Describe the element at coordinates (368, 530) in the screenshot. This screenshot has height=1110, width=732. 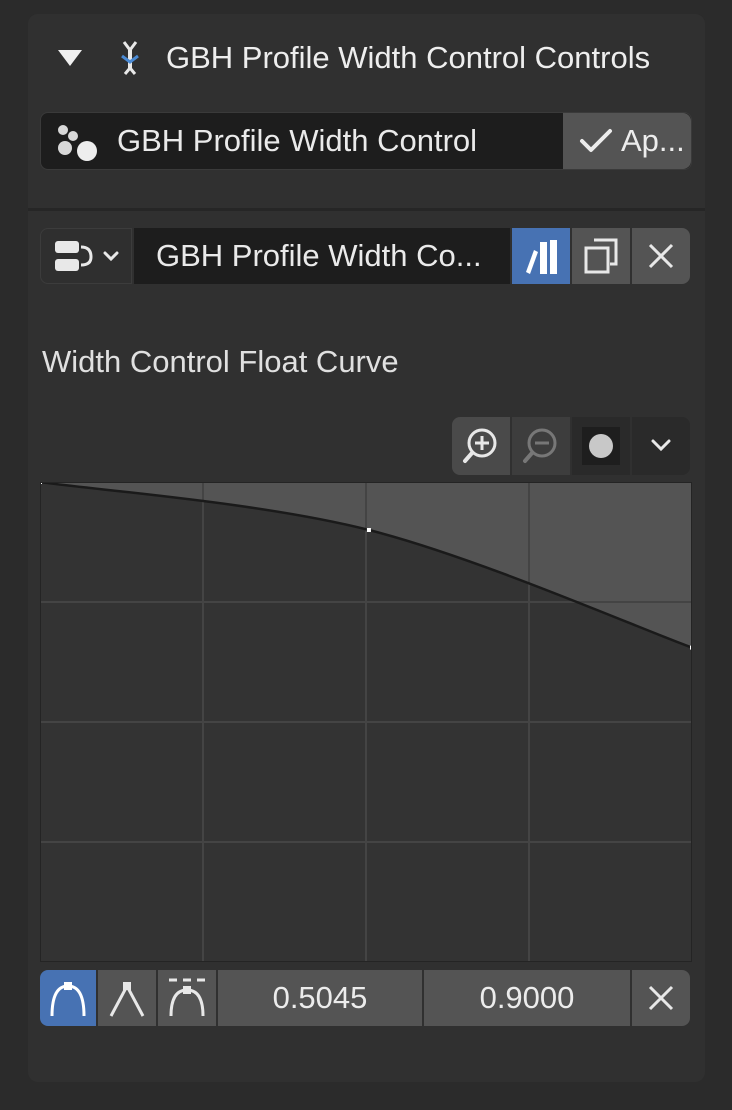
I see `curve-control-point` at that location.